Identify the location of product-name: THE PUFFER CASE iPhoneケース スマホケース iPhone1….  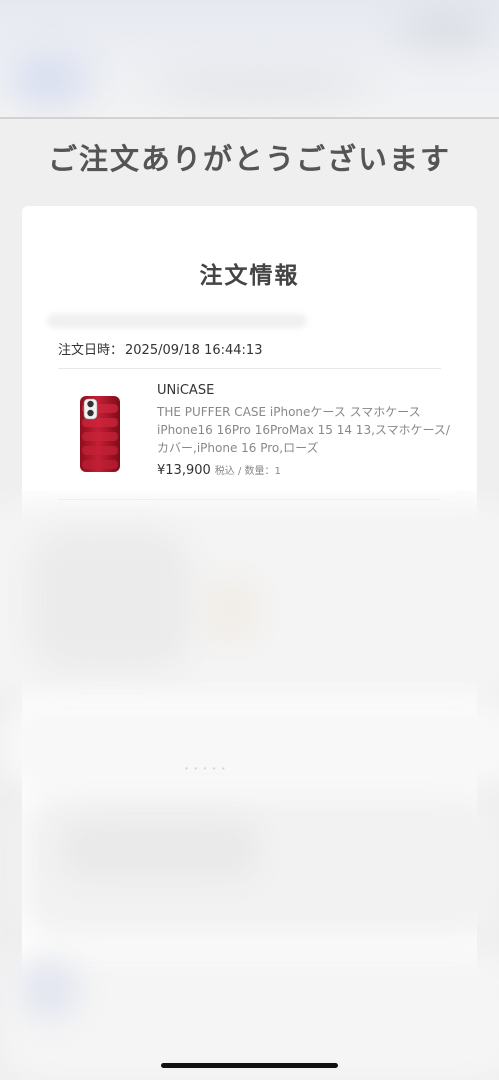
(304, 430).